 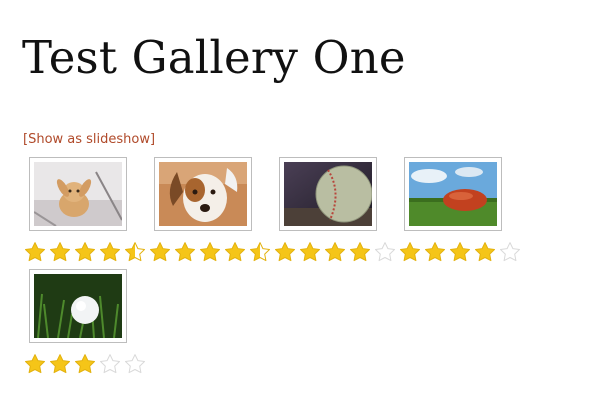 I want to click on gallery-title: Test Gallery One, so click(x=214, y=57).